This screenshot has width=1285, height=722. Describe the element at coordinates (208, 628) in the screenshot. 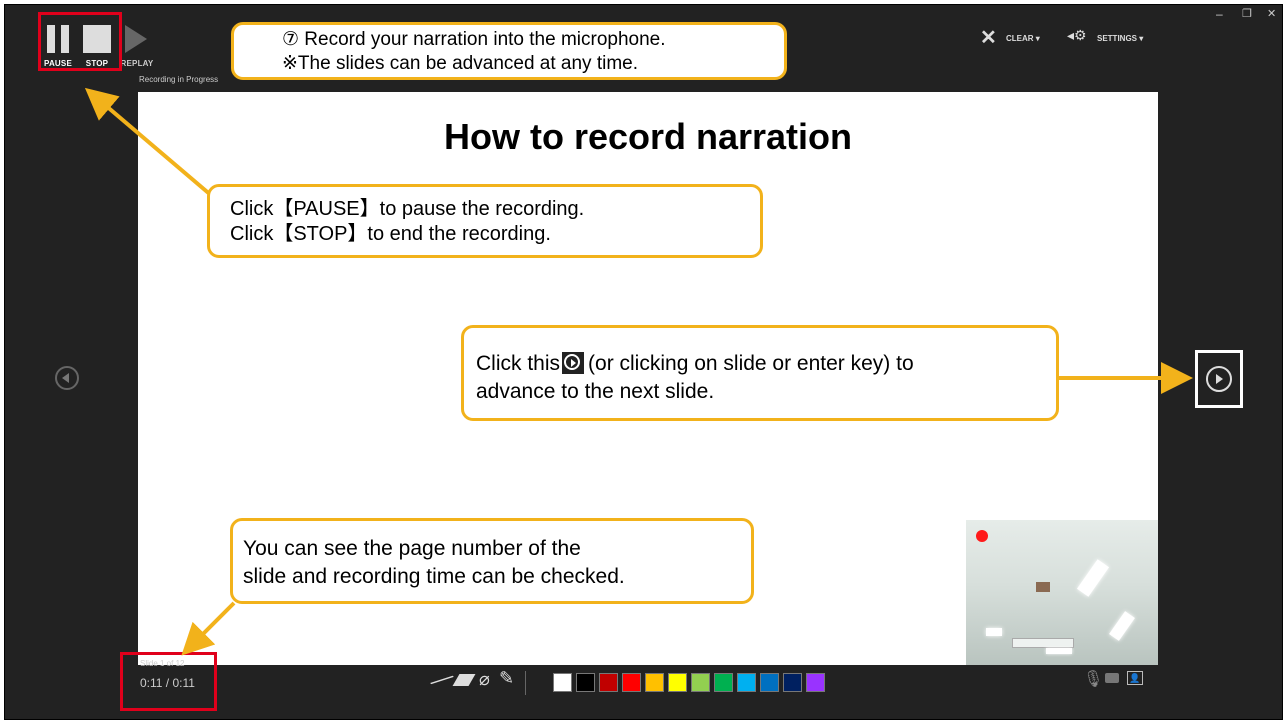

I see `arrow-to-status` at that location.